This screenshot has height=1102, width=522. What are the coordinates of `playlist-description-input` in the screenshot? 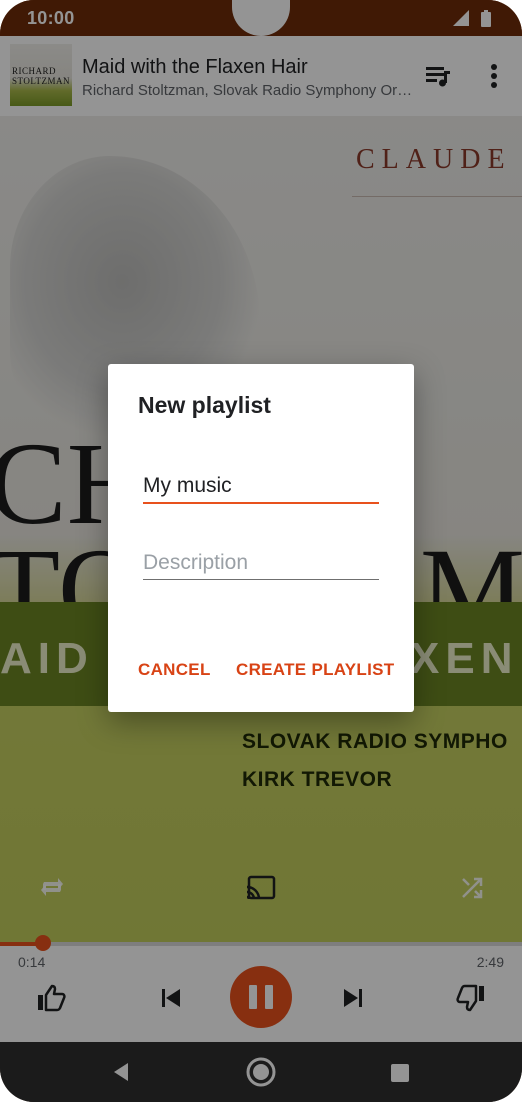 It's located at (261, 565).